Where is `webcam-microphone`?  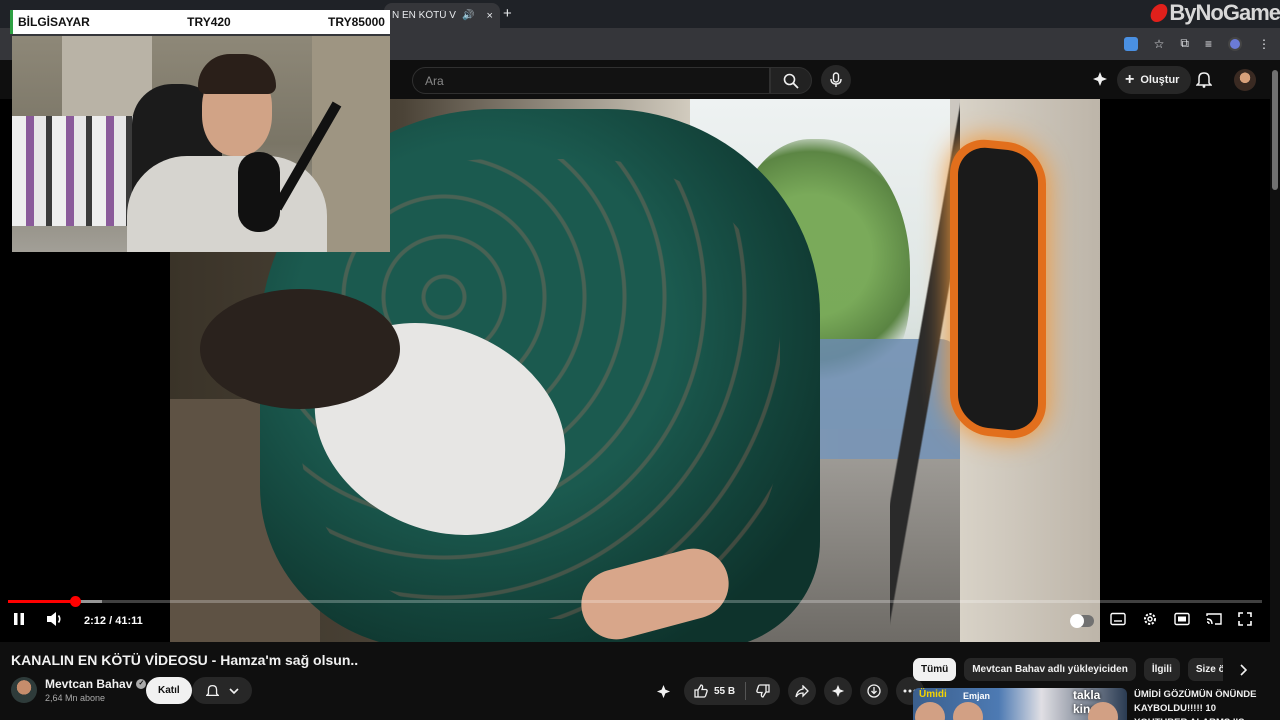
webcam-microphone is located at coordinates (259, 192).